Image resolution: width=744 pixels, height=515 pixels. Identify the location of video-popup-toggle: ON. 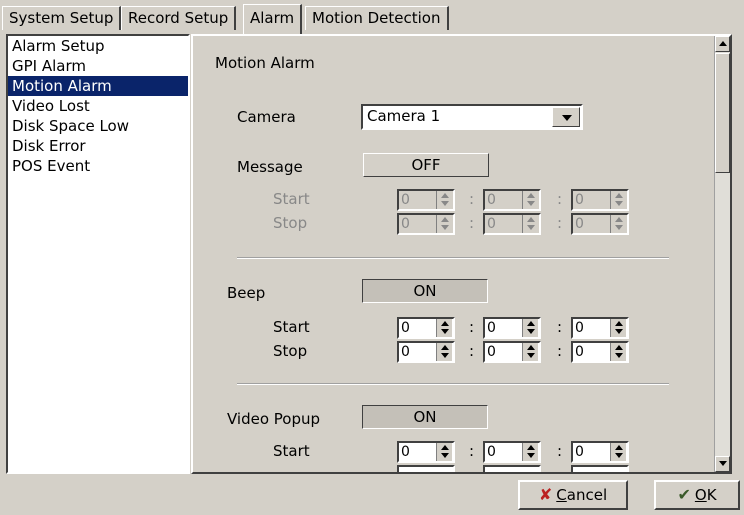
(425, 417).